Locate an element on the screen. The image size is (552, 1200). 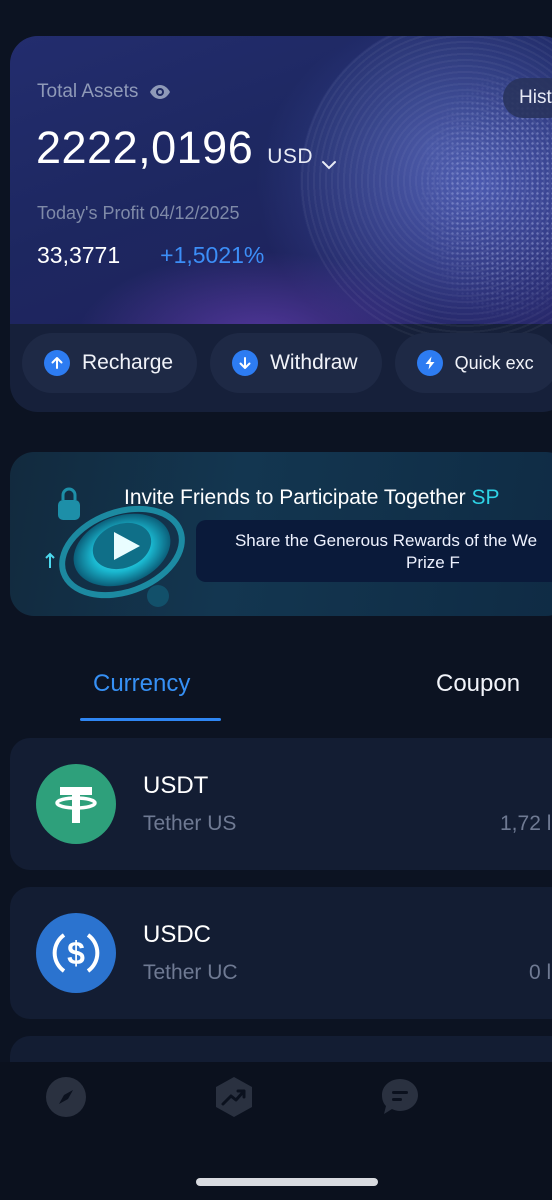
total-assets-value-row: 2222,0196 USD is located at coordinates (186, 148).